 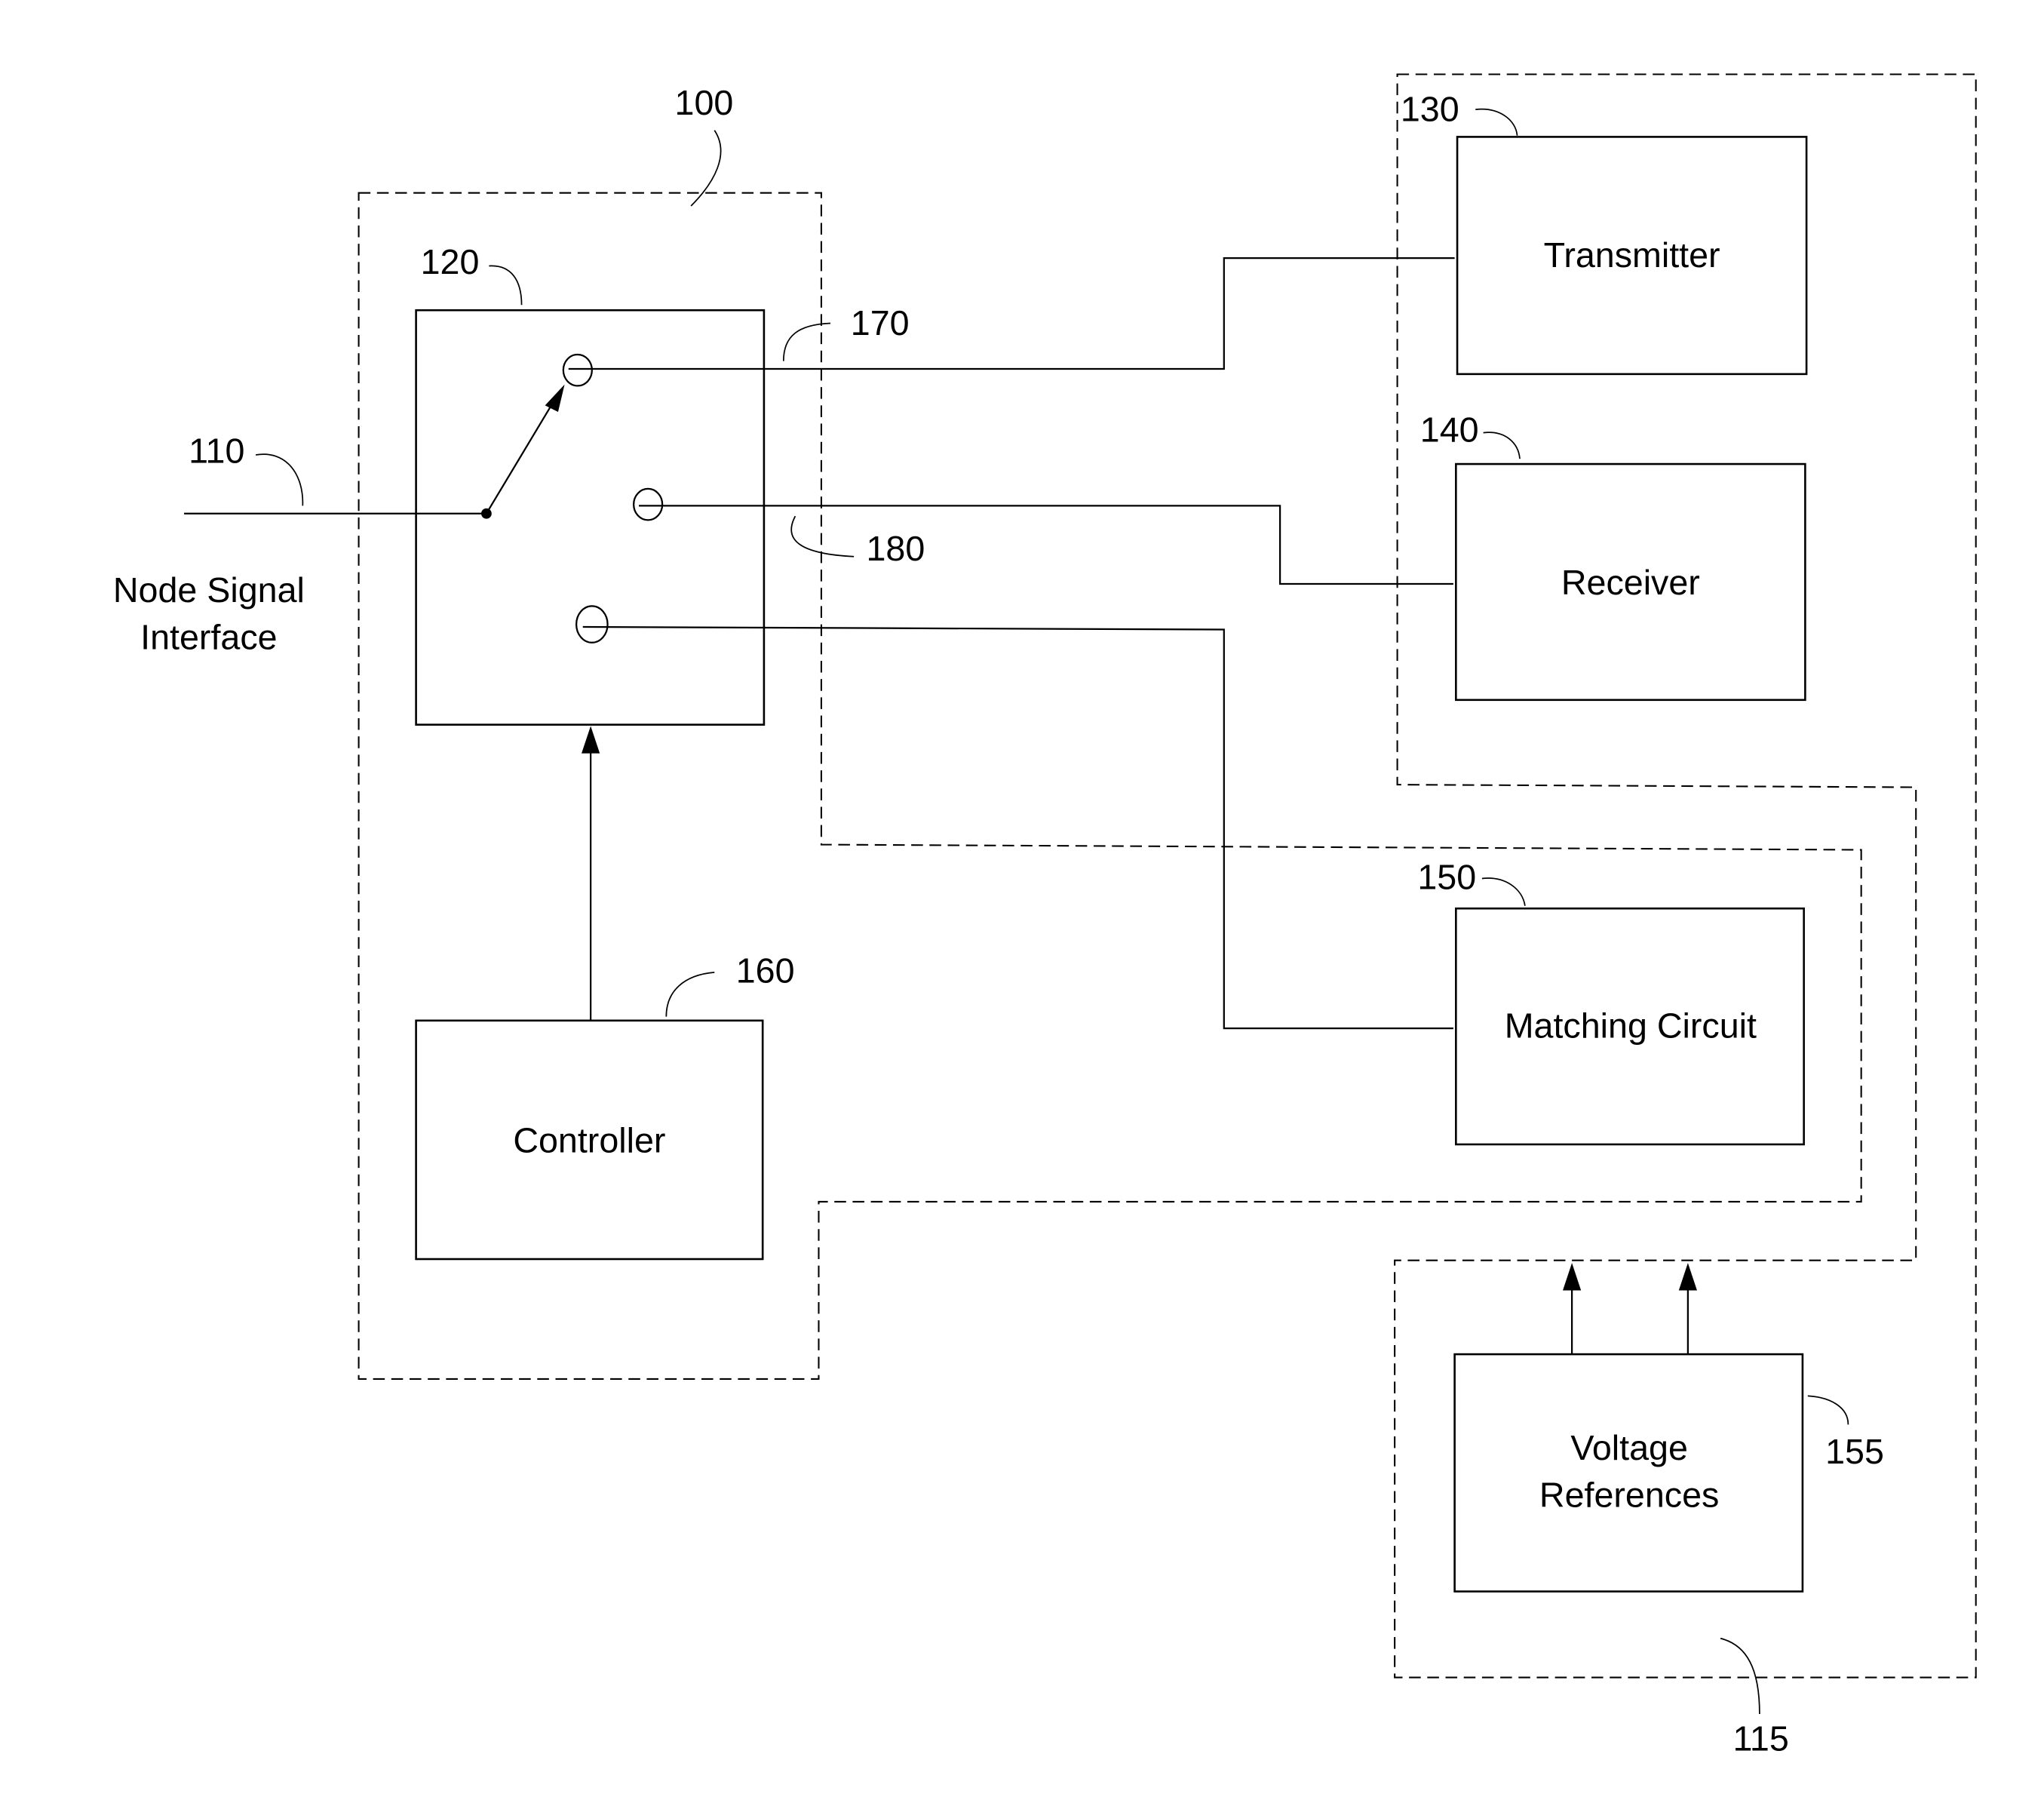 I want to click on node-signal-interface-label-line1: Node Signal, so click(x=209, y=590).